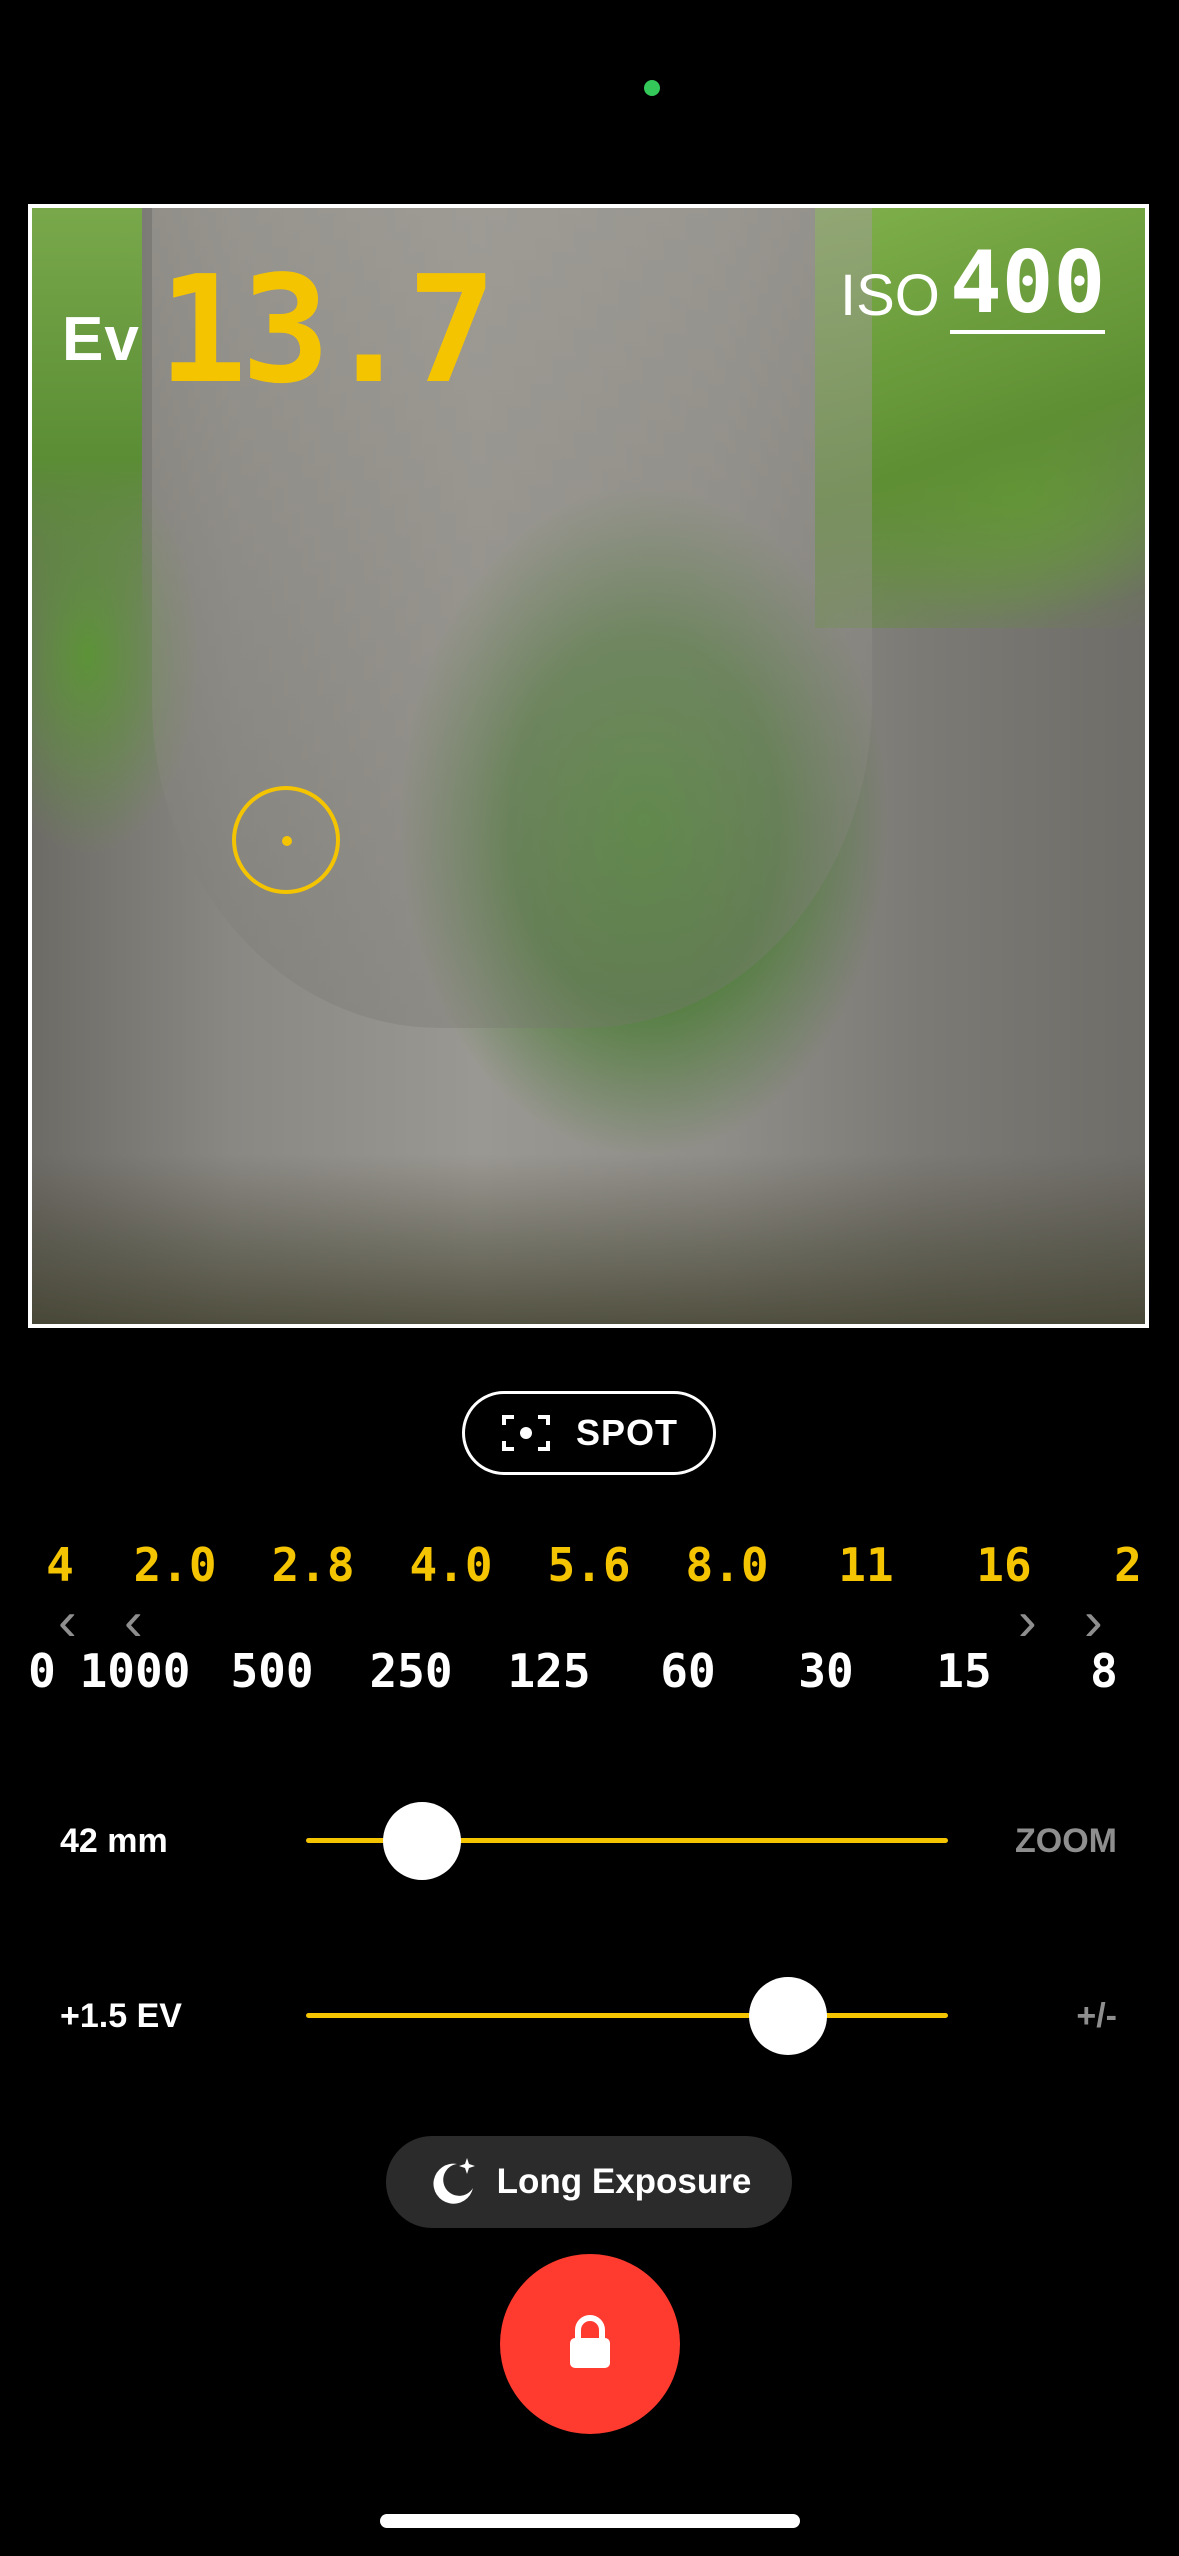 This screenshot has width=1179, height=2556. What do you see at coordinates (114, 1841) in the screenshot?
I see `zoom-value-label: 42 mm` at bounding box center [114, 1841].